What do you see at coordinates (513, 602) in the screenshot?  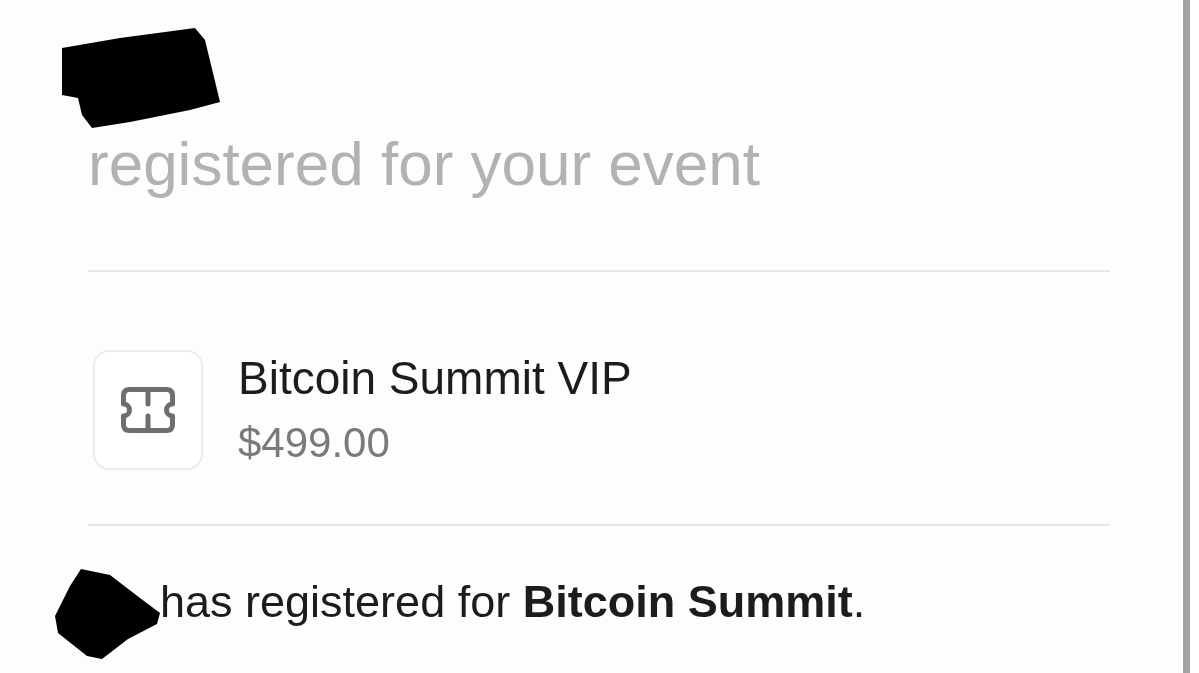 I see `registration-message: has registered for Bitcoin Summit.` at bounding box center [513, 602].